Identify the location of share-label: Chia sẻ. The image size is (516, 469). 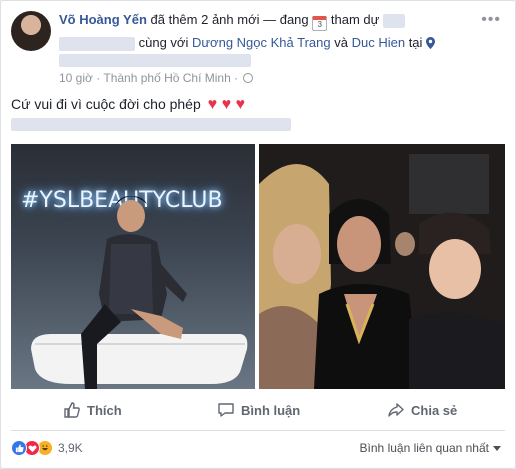
(434, 410).